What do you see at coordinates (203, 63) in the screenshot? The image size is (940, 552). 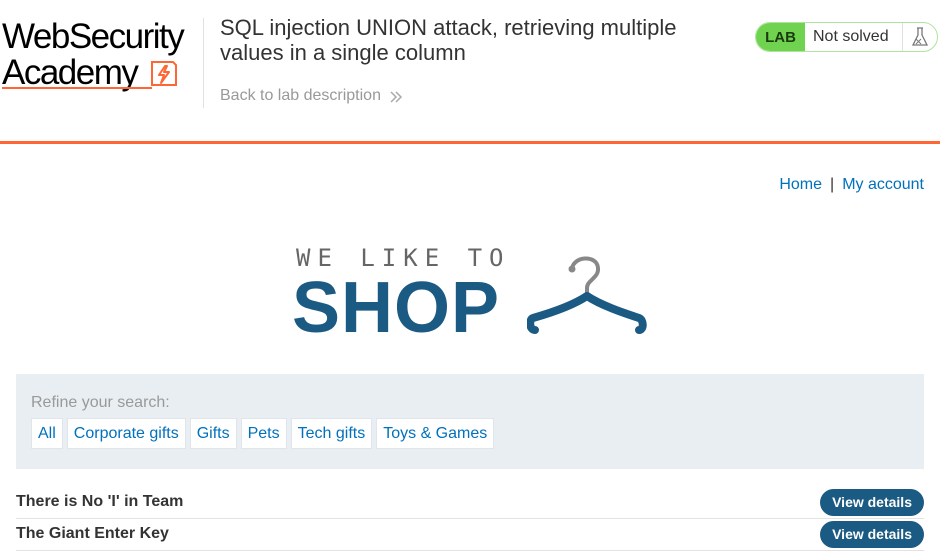 I see `header-divider` at bounding box center [203, 63].